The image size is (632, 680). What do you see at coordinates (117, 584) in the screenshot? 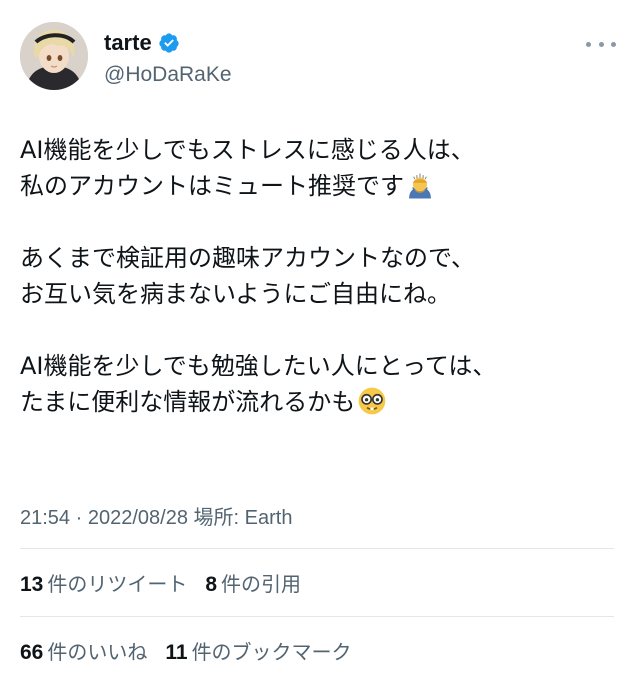
I see `retweet-label: 件のリツイート` at bounding box center [117, 584].